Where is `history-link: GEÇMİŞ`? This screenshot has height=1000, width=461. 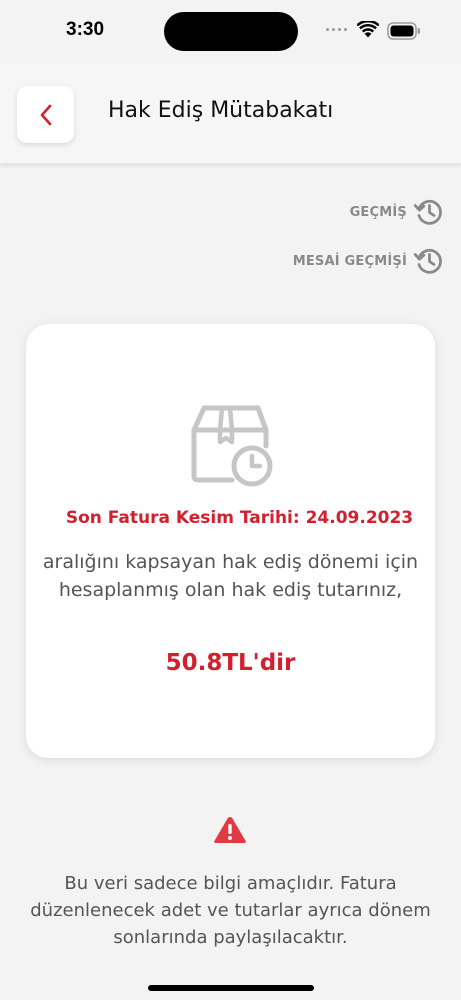 history-link: GEÇMİŞ is located at coordinates (397, 212).